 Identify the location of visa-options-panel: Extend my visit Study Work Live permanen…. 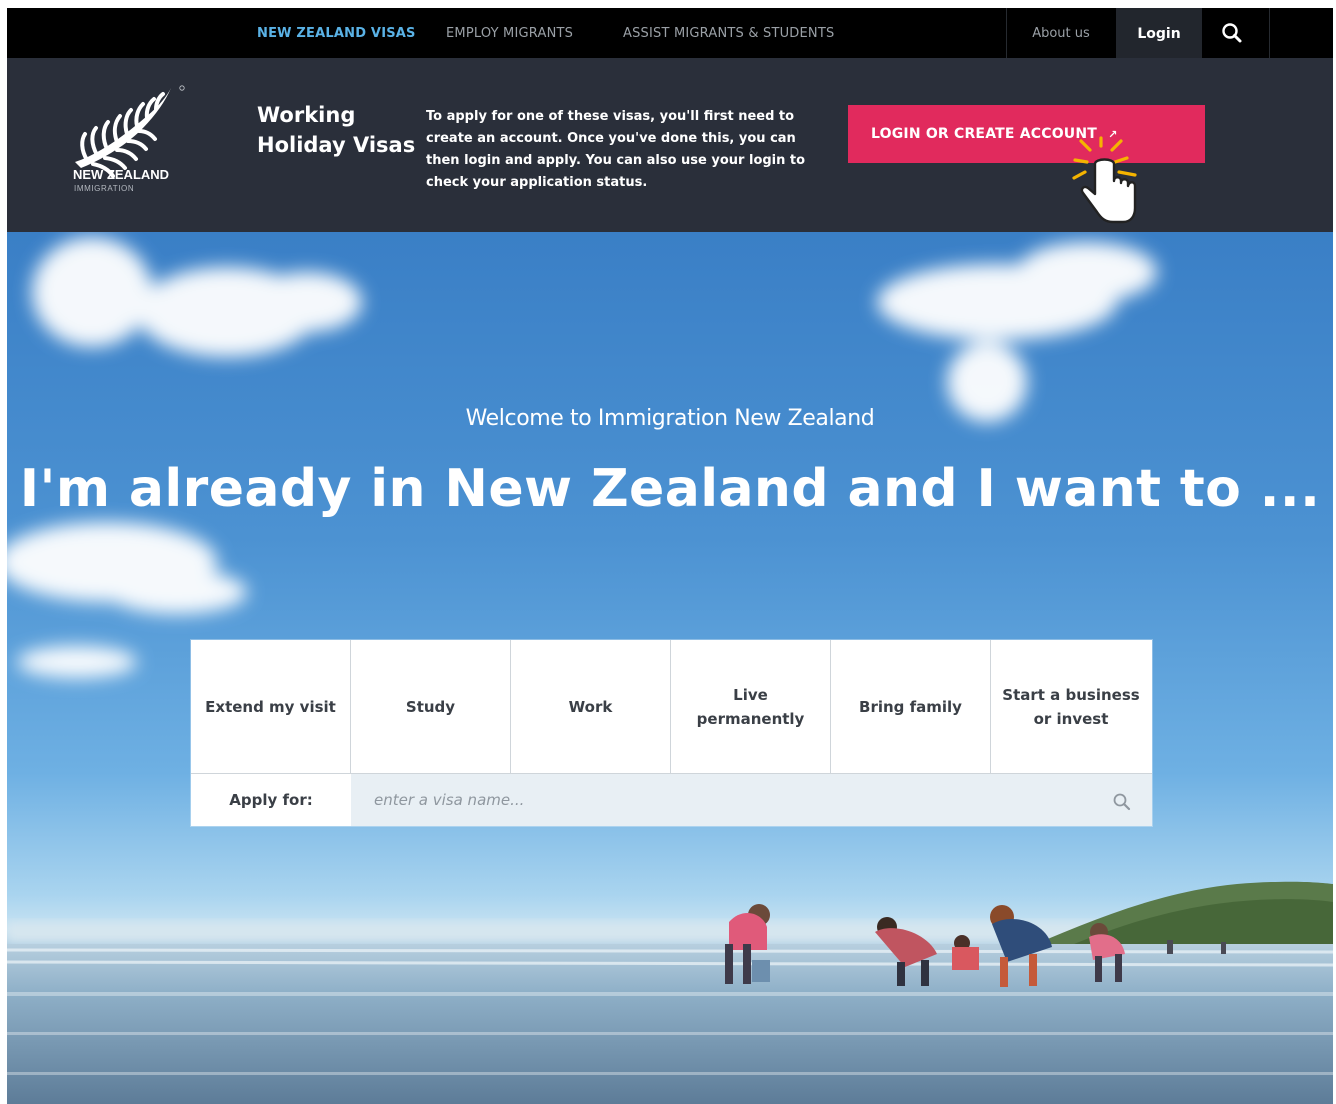
(671, 733).